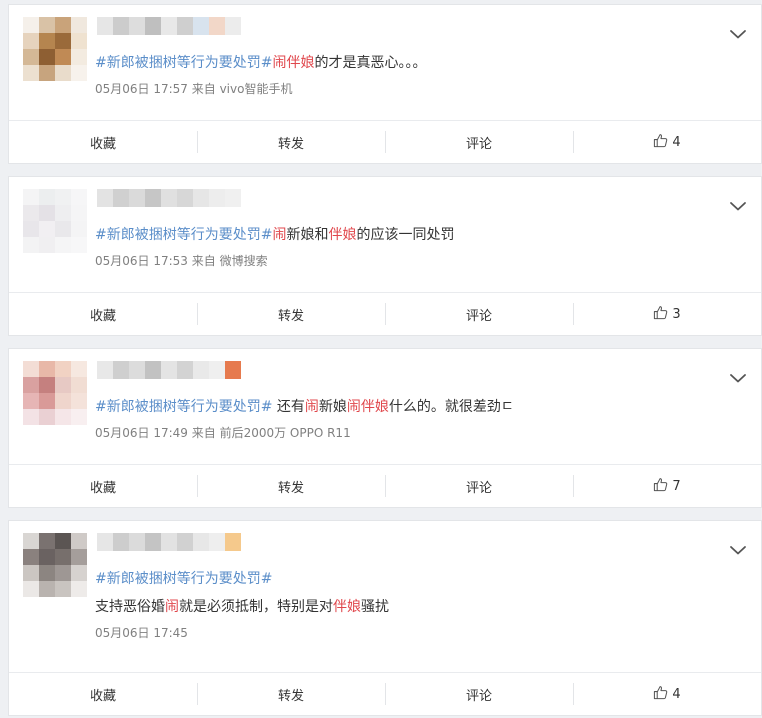  I want to click on content-text: 就是必须抵制，特别是对, so click(256, 607).